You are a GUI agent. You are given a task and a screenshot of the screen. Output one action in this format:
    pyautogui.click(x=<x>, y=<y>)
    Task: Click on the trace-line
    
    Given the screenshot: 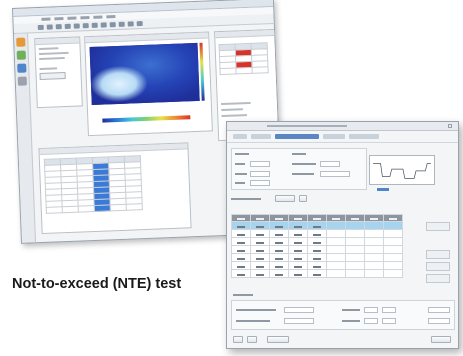 What is the action you would take?
    pyautogui.click(x=402, y=171)
    